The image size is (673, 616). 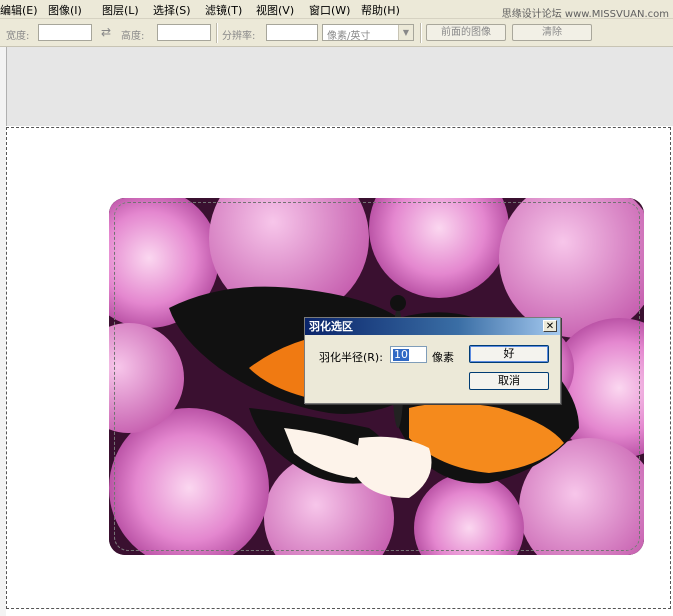 I want to click on menu-select: 选择(S), so click(x=172, y=10).